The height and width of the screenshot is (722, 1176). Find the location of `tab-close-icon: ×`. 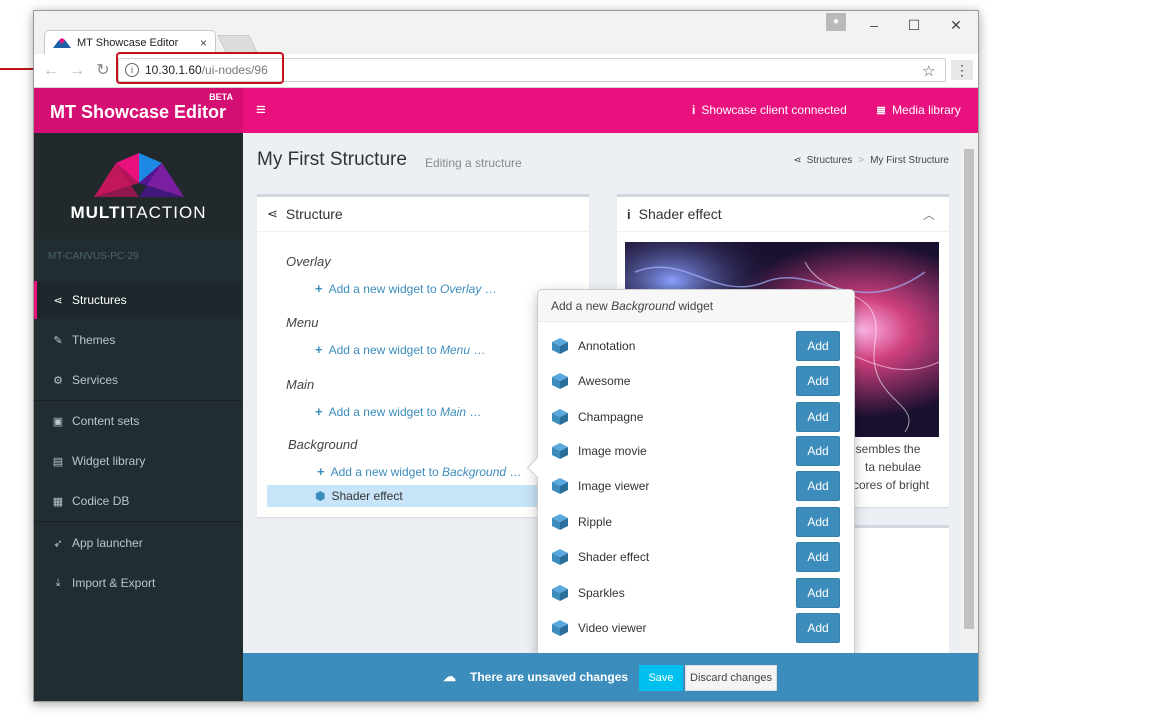

tab-close-icon: × is located at coordinates (203, 43).